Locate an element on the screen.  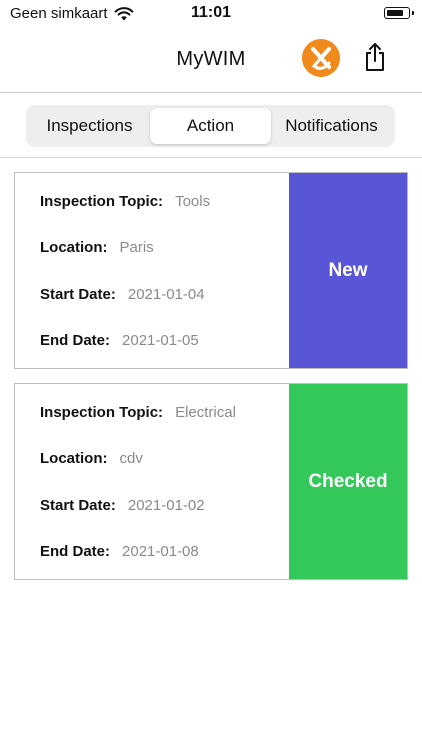
start-date-row: Start Date: 2021-01-02 is located at coordinates (122, 505).